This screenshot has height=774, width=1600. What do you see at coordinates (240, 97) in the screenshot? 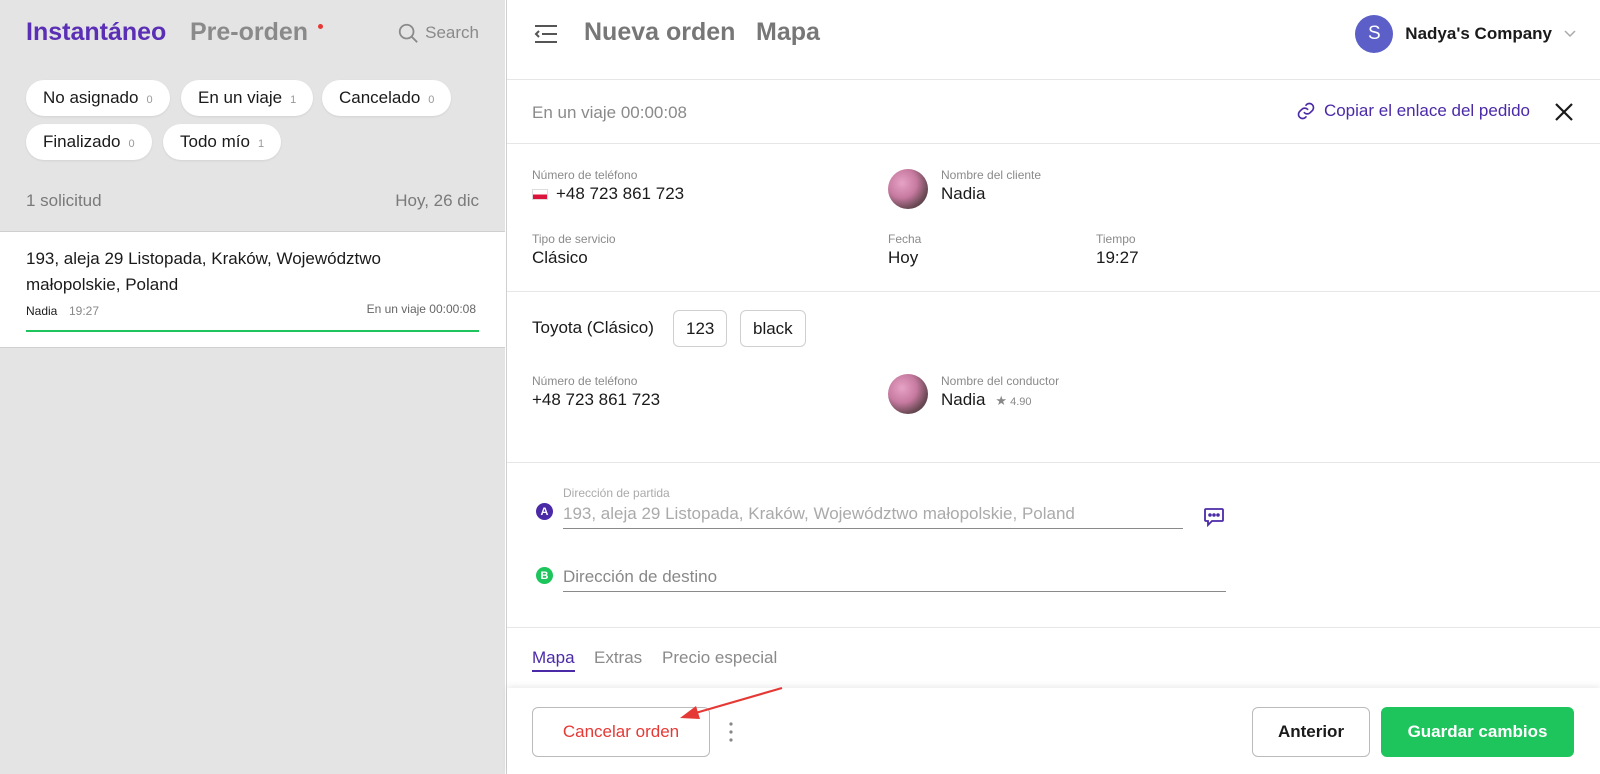
I see `chip-label: En un viaje` at bounding box center [240, 97].